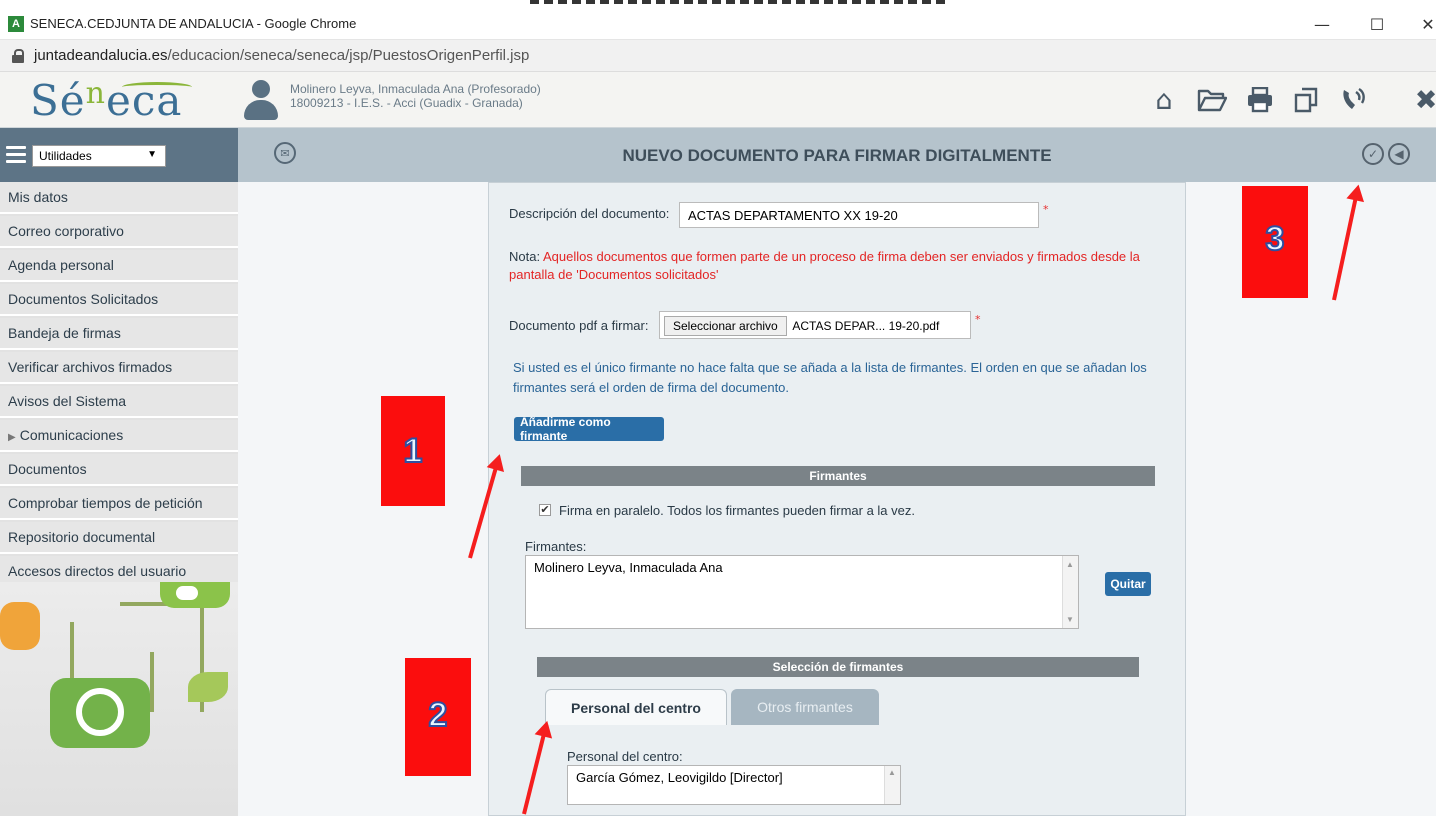  Describe the element at coordinates (152, 154) in the screenshot. I see `chevron-down-icon: ▼` at that location.